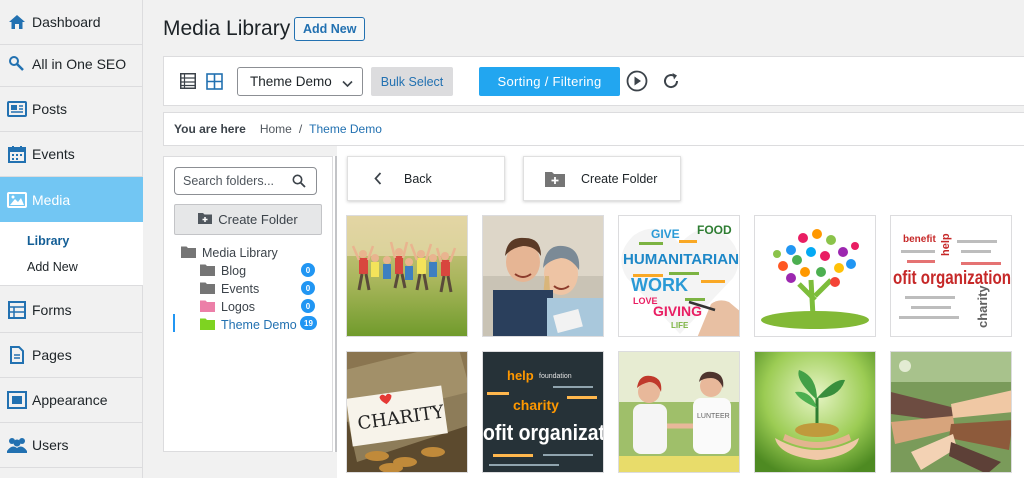 This screenshot has height=478, width=1024. I want to click on media-thumb-nonprofit-words: benefit help ofit organization charity, so click(951, 276).